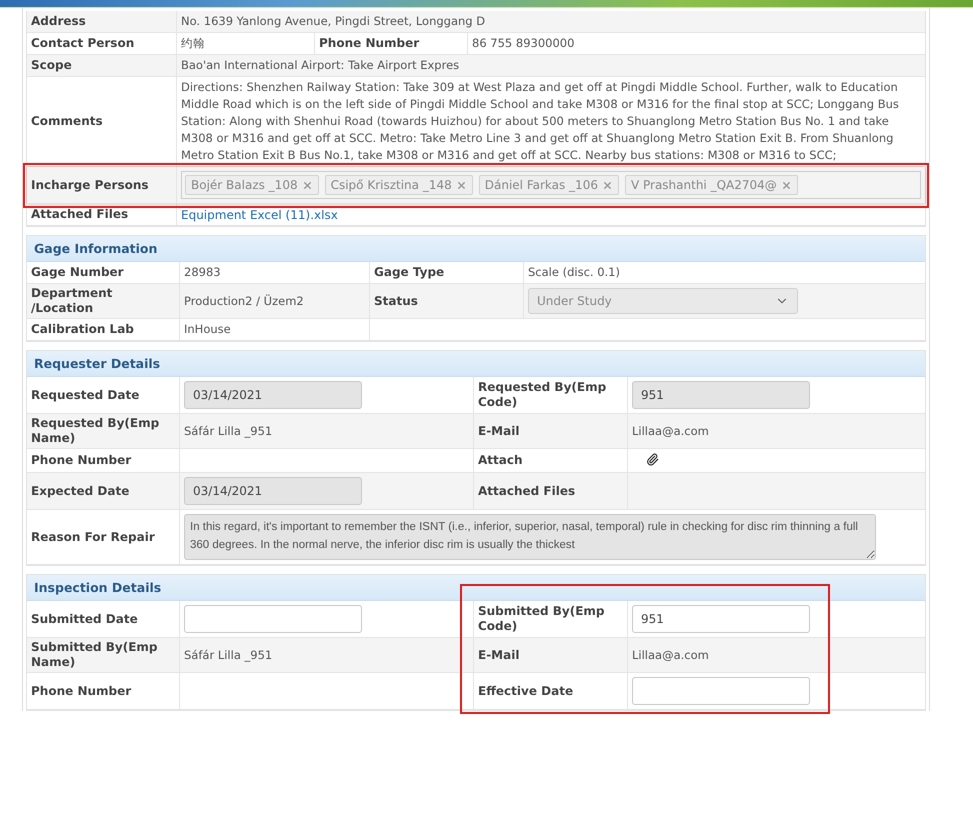 The image size is (973, 818). I want to click on field-label: Expected Date, so click(80, 491).